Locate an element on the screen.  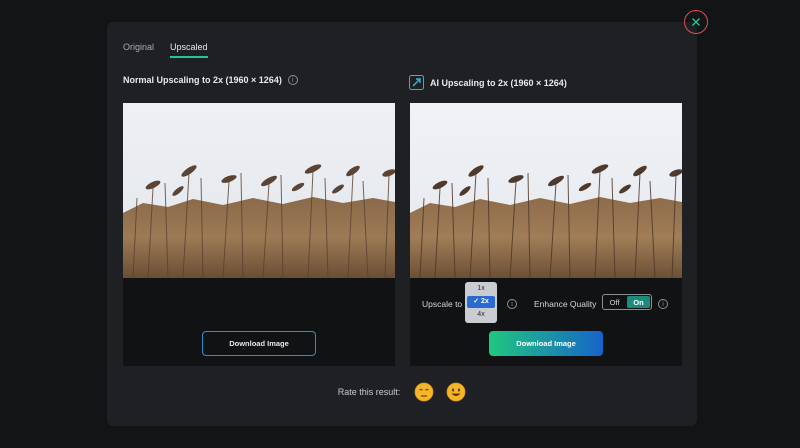
happy-face-icon is located at coordinates (456, 392).